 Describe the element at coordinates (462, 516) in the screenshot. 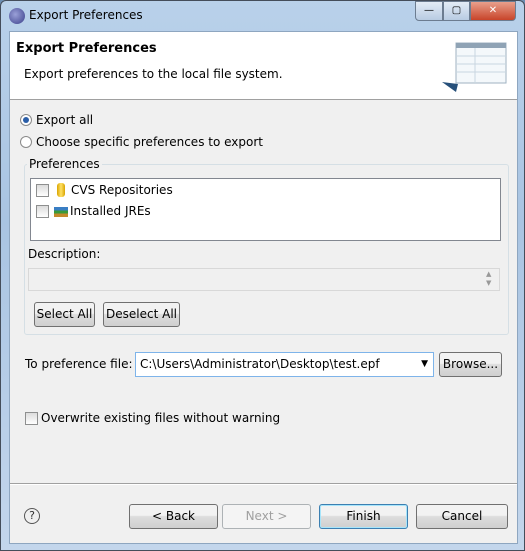

I see `cancel-button: Cancel` at that location.